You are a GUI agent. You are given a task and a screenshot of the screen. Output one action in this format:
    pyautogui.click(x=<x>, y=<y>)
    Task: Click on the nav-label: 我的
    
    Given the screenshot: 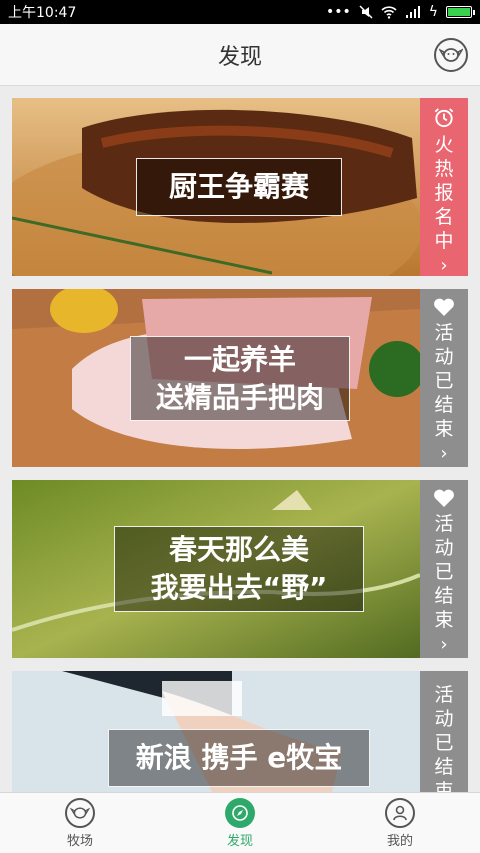 What is the action you would take?
    pyautogui.click(x=399, y=841)
    